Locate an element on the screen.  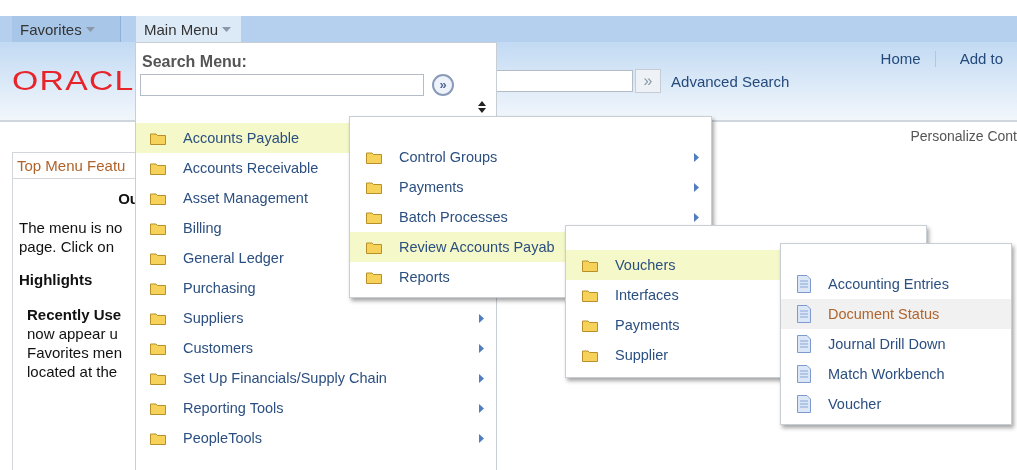
menu-item: Batch Processes is located at coordinates (530, 217).